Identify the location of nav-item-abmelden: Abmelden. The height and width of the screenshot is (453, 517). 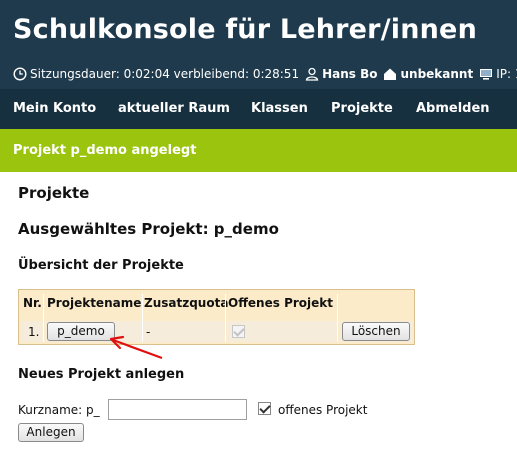
(453, 108).